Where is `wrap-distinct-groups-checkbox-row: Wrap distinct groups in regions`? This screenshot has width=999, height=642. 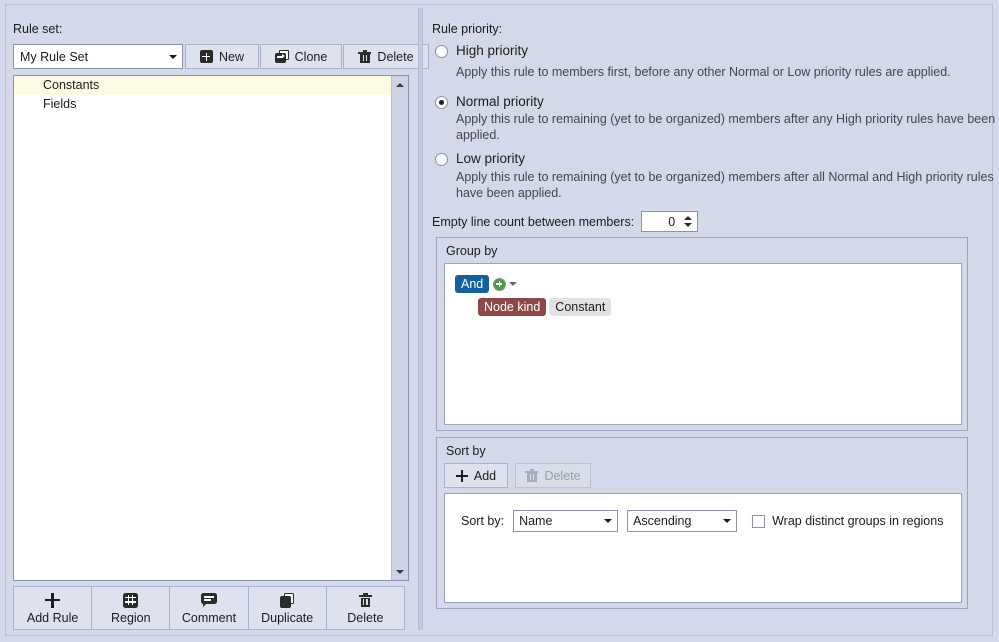 wrap-distinct-groups-checkbox-row: Wrap distinct groups in regions is located at coordinates (847, 521).